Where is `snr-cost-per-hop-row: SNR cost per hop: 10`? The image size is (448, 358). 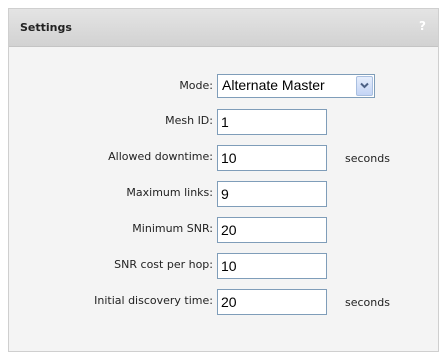 snr-cost-per-hop-row: SNR cost per hop: 10 is located at coordinates (224, 266).